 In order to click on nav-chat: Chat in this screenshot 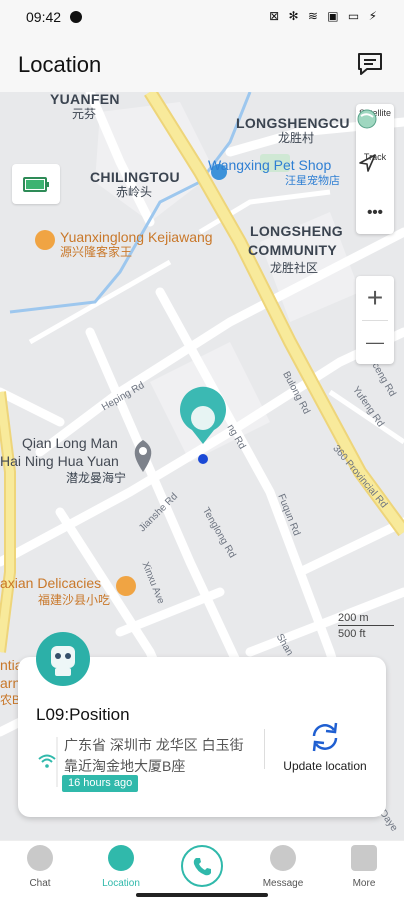, I will do `click(40, 867)`.